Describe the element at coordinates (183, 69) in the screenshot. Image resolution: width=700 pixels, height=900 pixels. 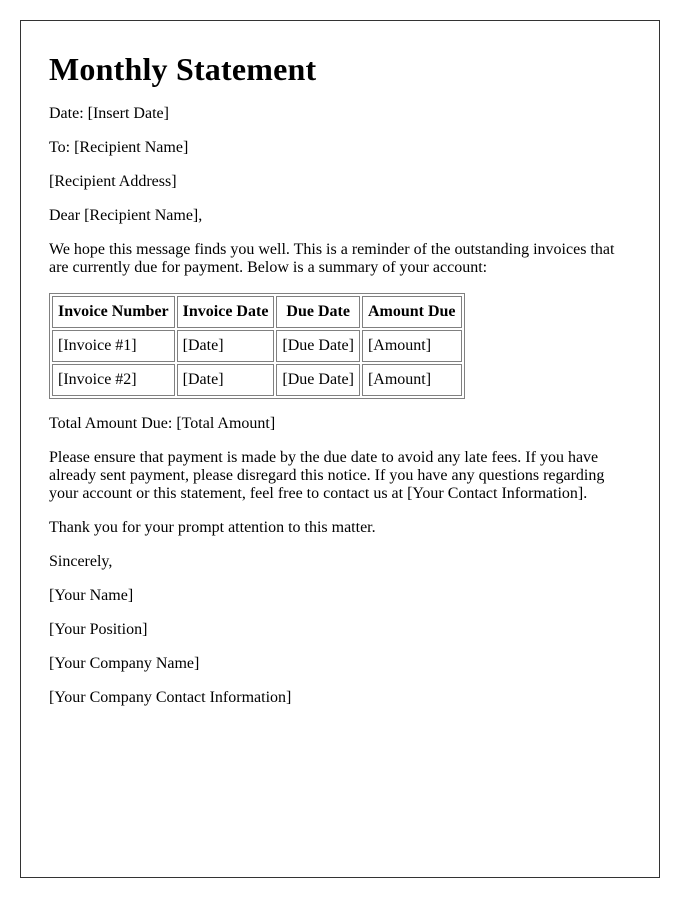
I see `page-title: Monthly Statement` at that location.